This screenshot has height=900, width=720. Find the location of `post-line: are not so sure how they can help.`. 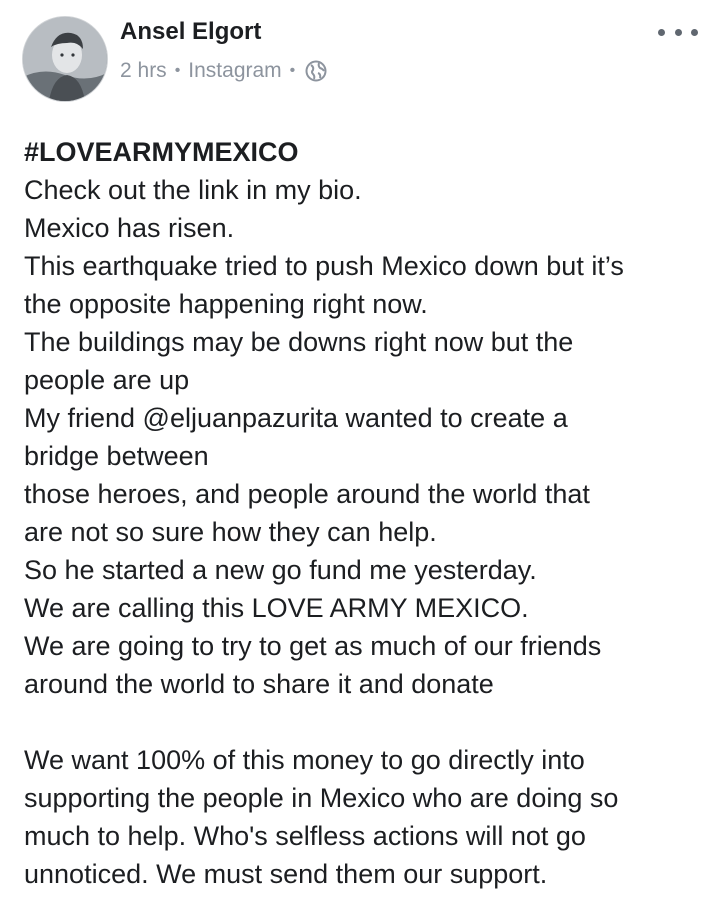

post-line: are not so sure how they can help. is located at coordinates (230, 532).